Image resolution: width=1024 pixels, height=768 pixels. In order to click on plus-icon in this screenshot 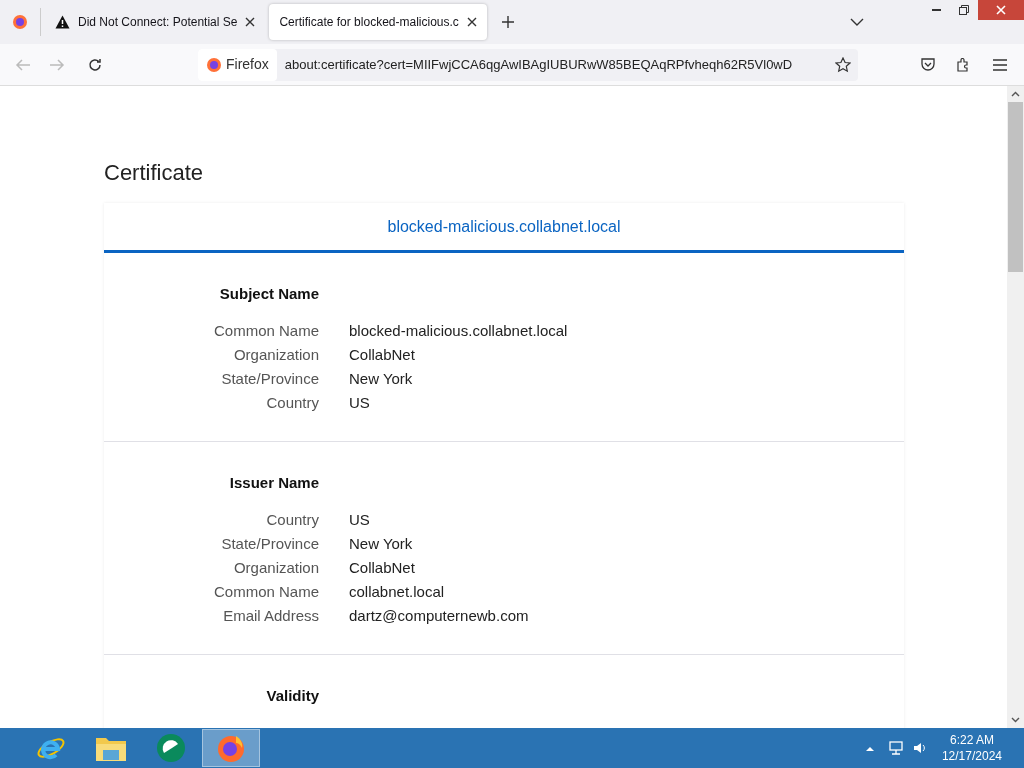, I will do `click(507, 22)`.